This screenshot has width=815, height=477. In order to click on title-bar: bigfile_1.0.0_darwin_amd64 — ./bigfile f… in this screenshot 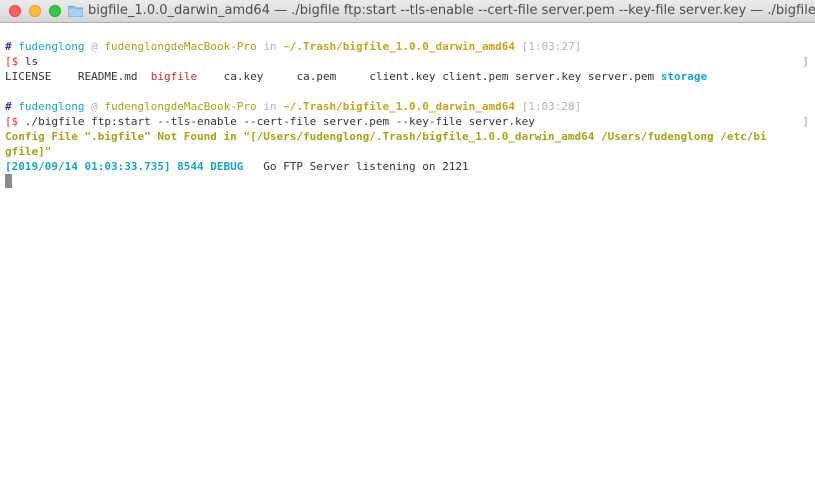, I will do `click(407, 11)`.